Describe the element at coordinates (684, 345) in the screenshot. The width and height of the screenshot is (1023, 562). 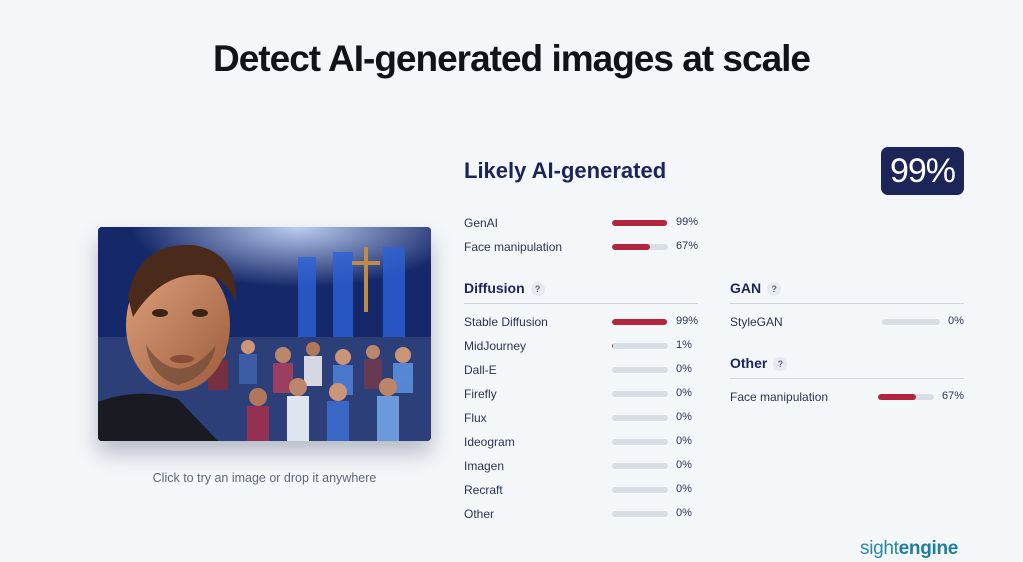
I see `score-percent: 1%` at that location.